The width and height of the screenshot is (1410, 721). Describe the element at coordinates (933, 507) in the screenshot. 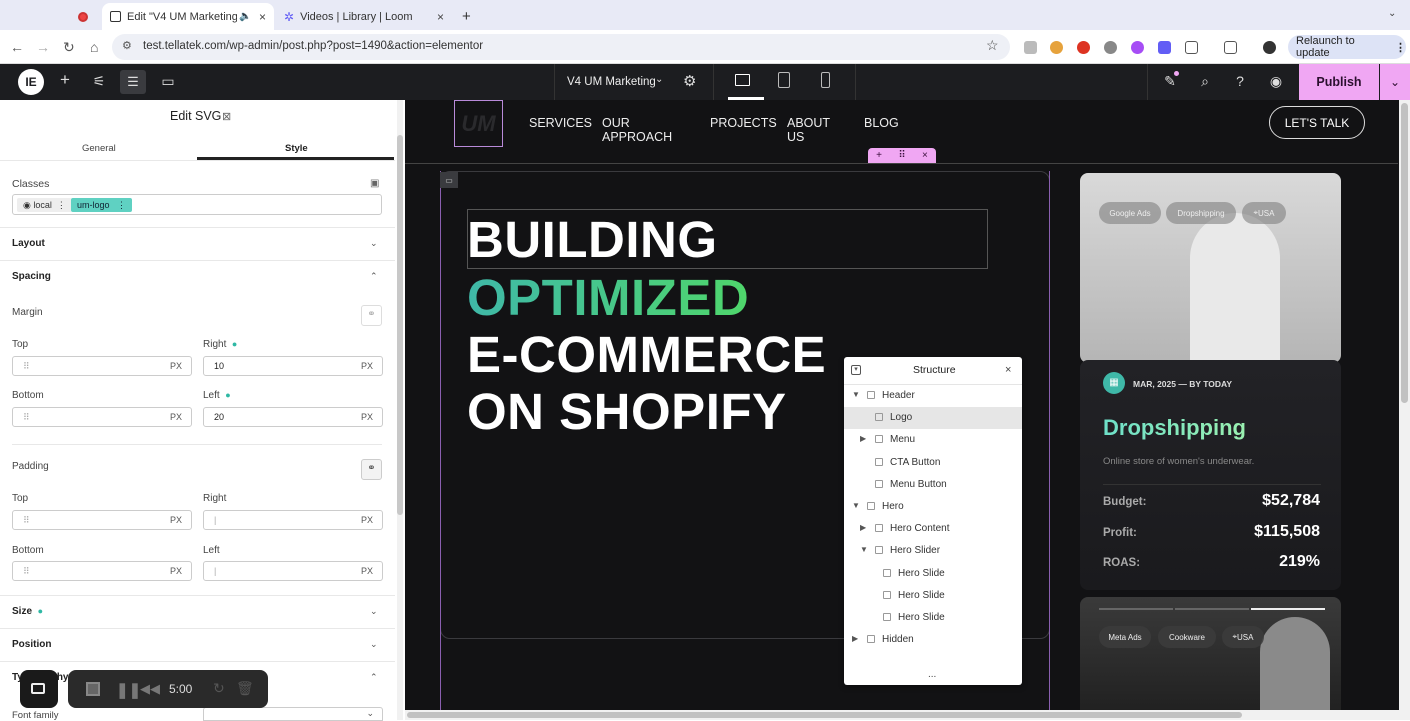

I see `structure-item: ▼ Hero` at that location.